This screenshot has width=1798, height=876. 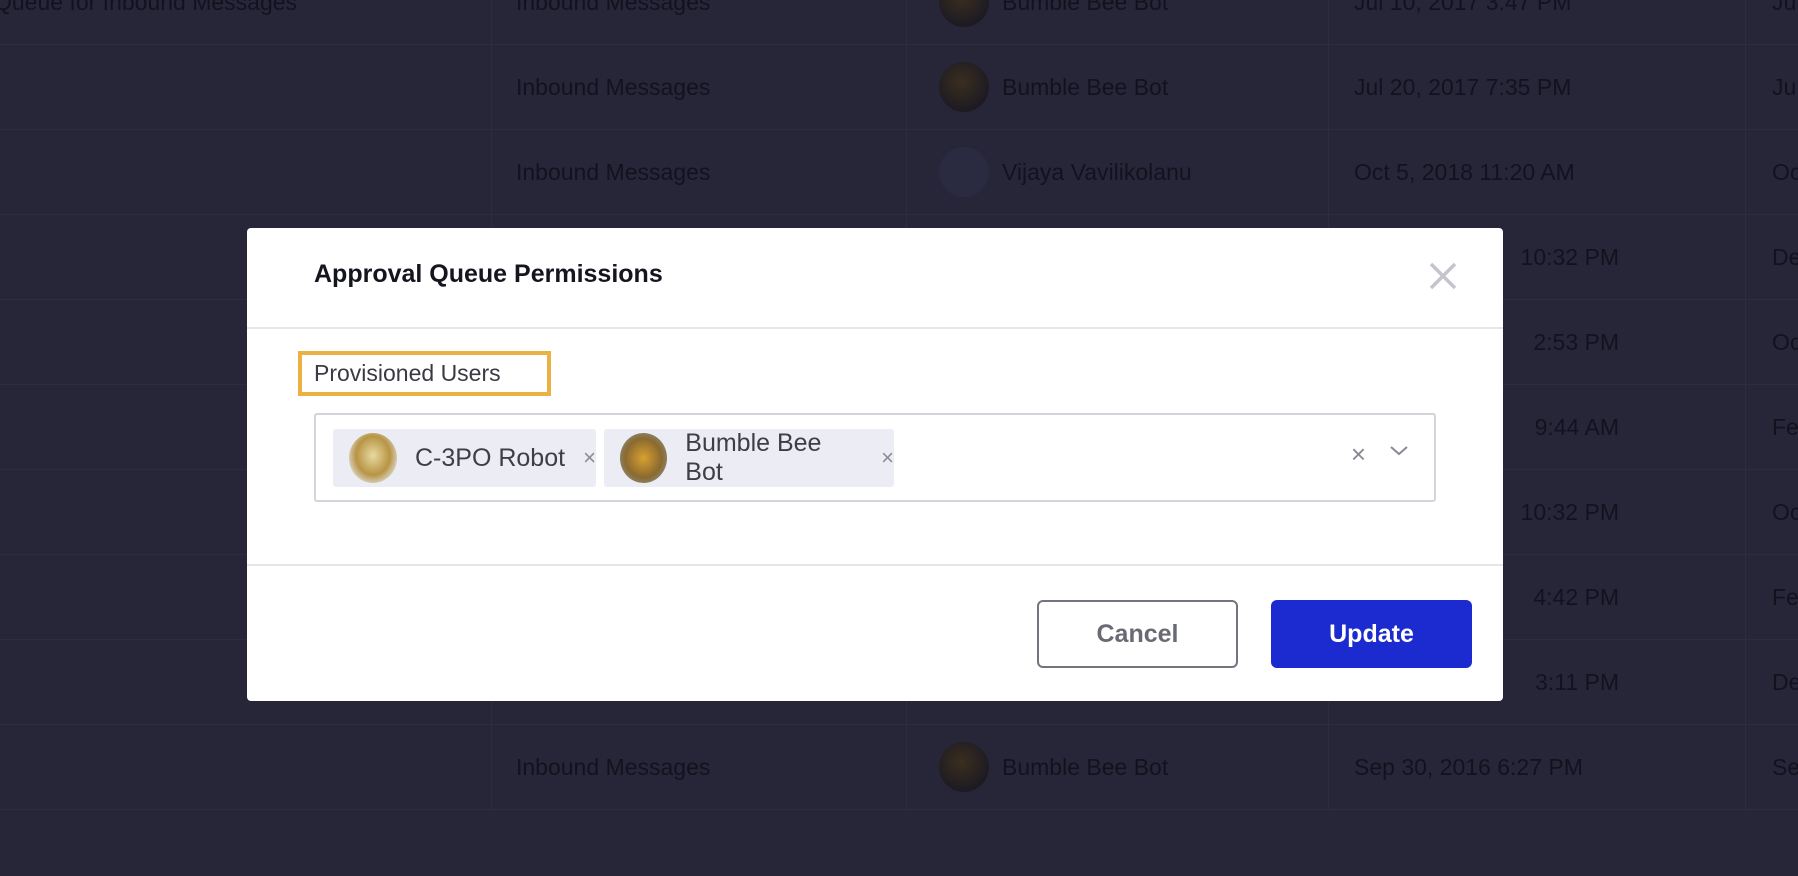 I want to click on modified-date-cell: Se, so click(x=1771, y=767).